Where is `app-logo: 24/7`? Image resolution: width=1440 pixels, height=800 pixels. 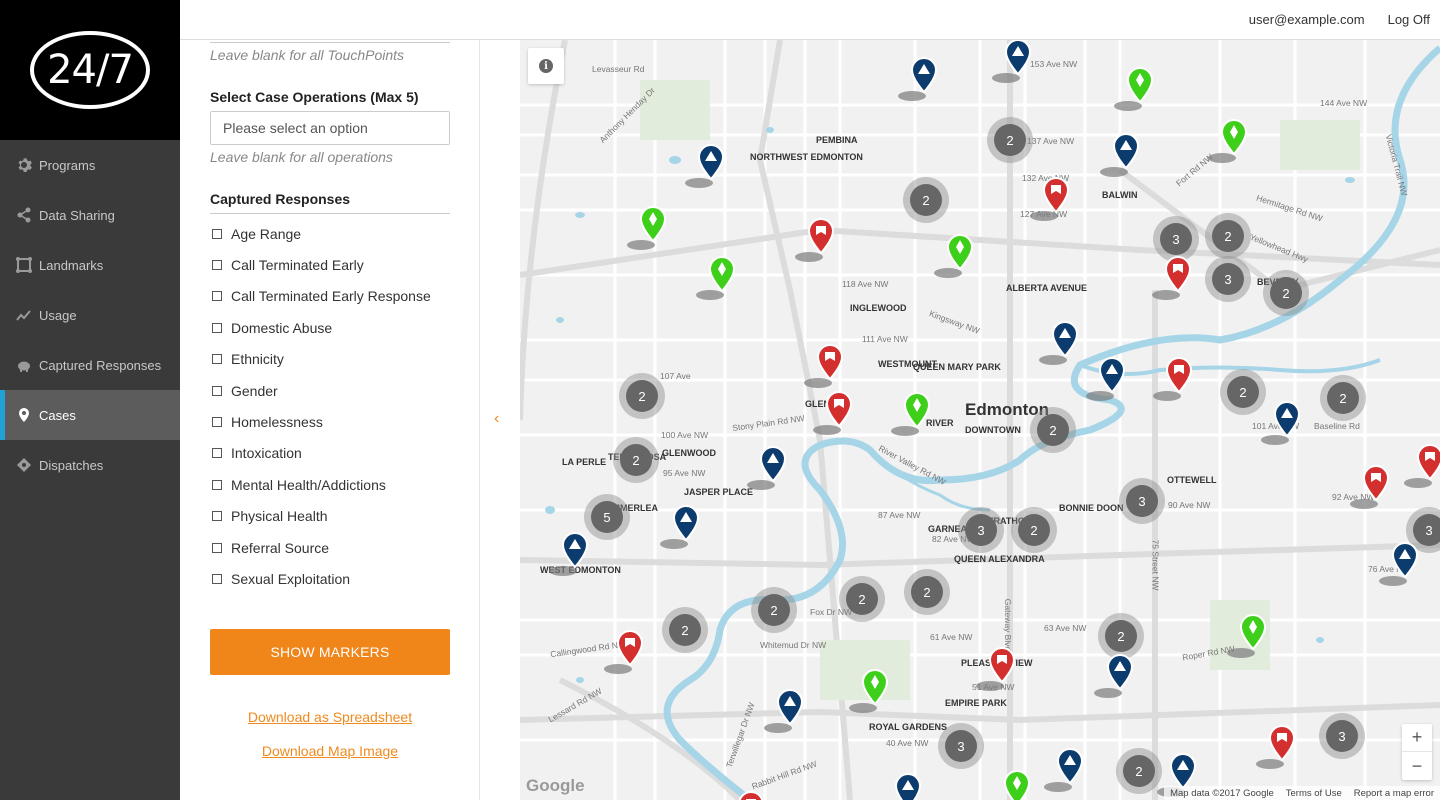
app-logo: 24/7 is located at coordinates (90, 70).